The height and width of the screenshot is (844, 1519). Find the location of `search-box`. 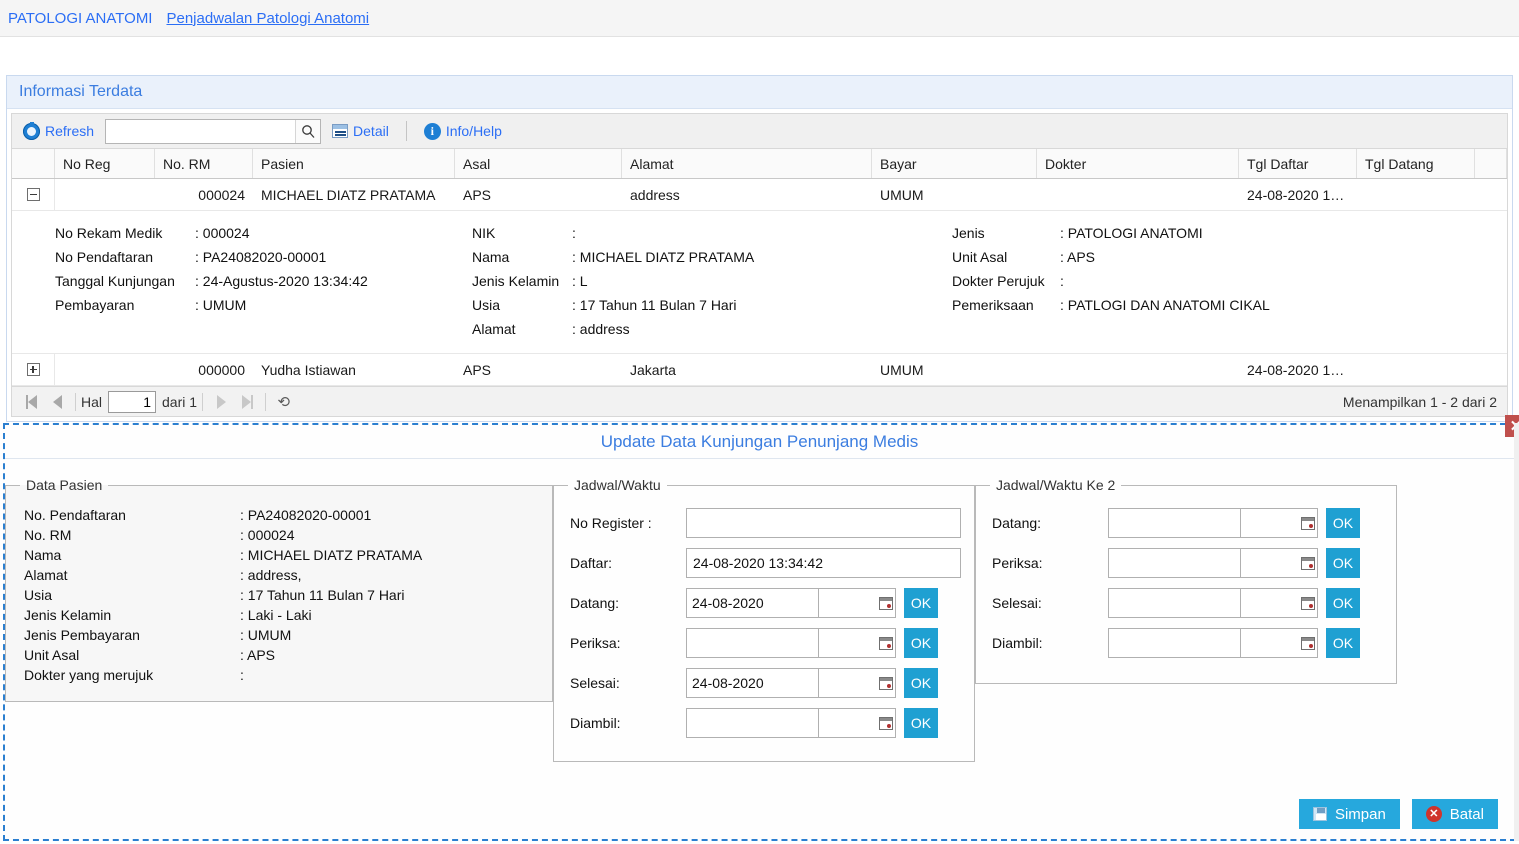

search-box is located at coordinates (213, 131).